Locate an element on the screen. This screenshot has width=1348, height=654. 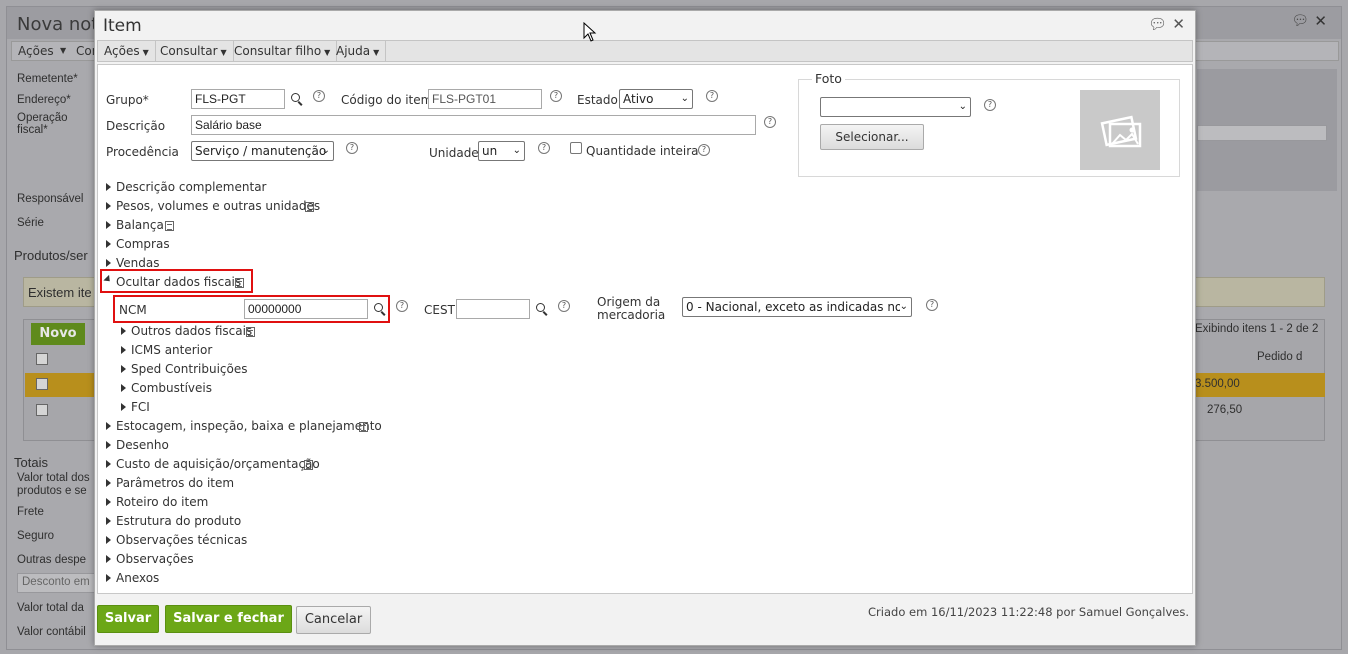
section-roteiro: Roteiro do item is located at coordinates (162, 502).